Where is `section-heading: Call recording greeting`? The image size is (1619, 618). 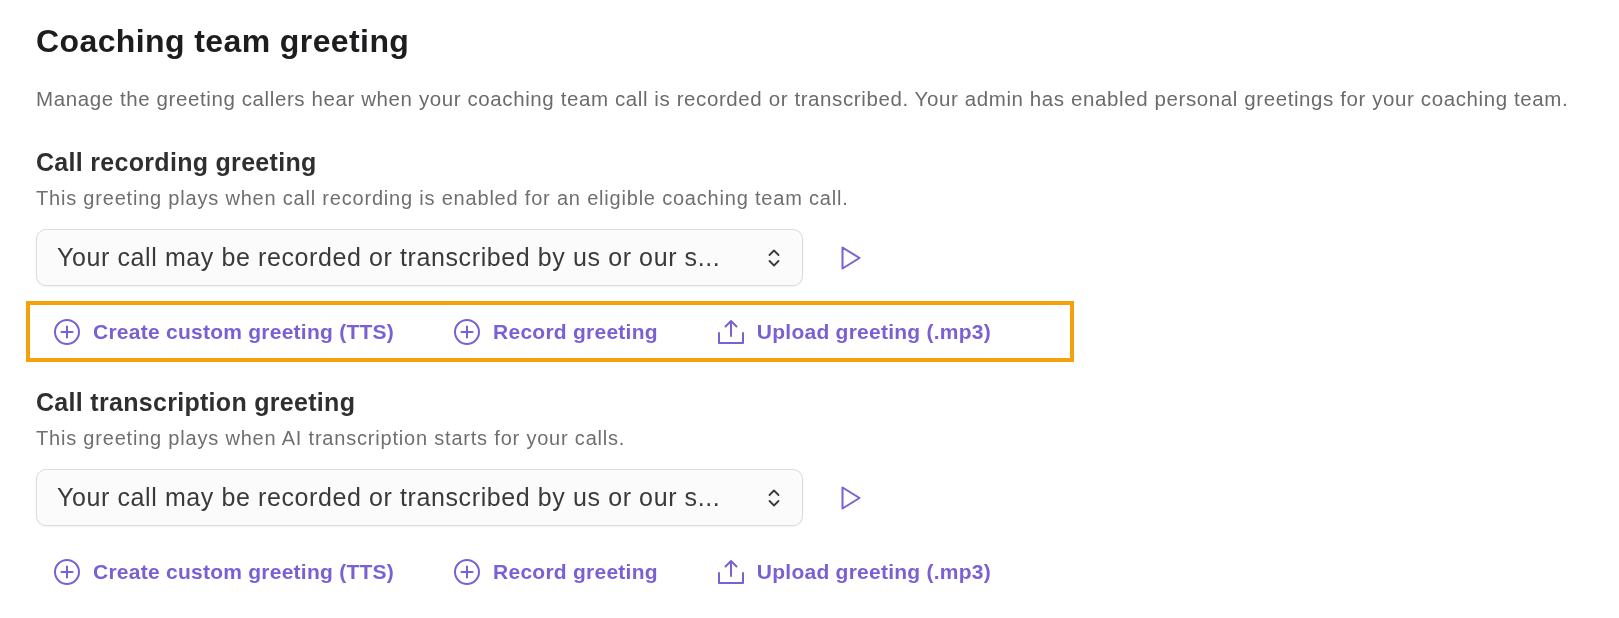
section-heading: Call recording greeting is located at coordinates (176, 162).